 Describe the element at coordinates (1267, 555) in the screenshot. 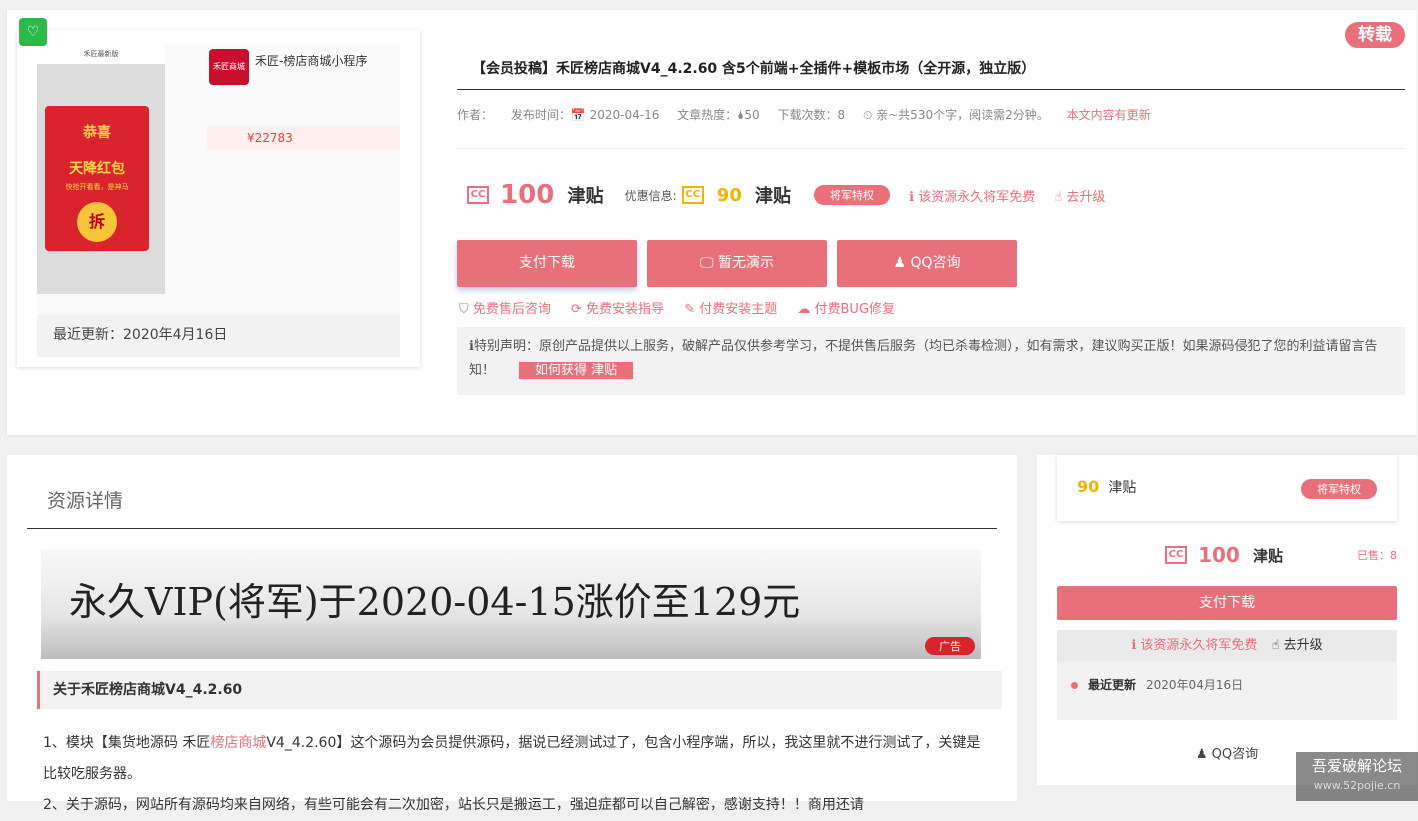

I see `sidebar-price-unit: 津贴` at that location.